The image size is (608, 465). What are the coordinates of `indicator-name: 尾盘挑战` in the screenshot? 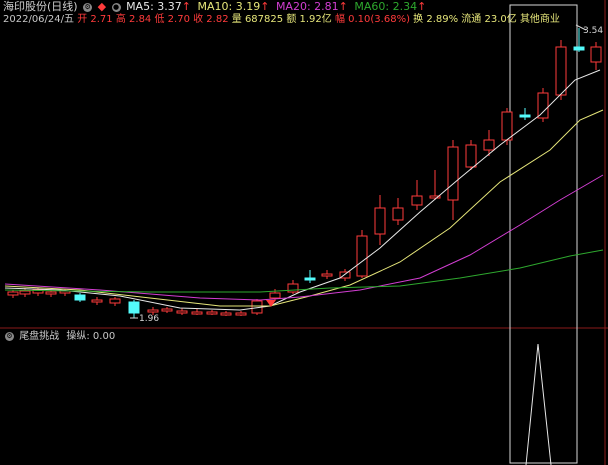 It's located at (39, 336).